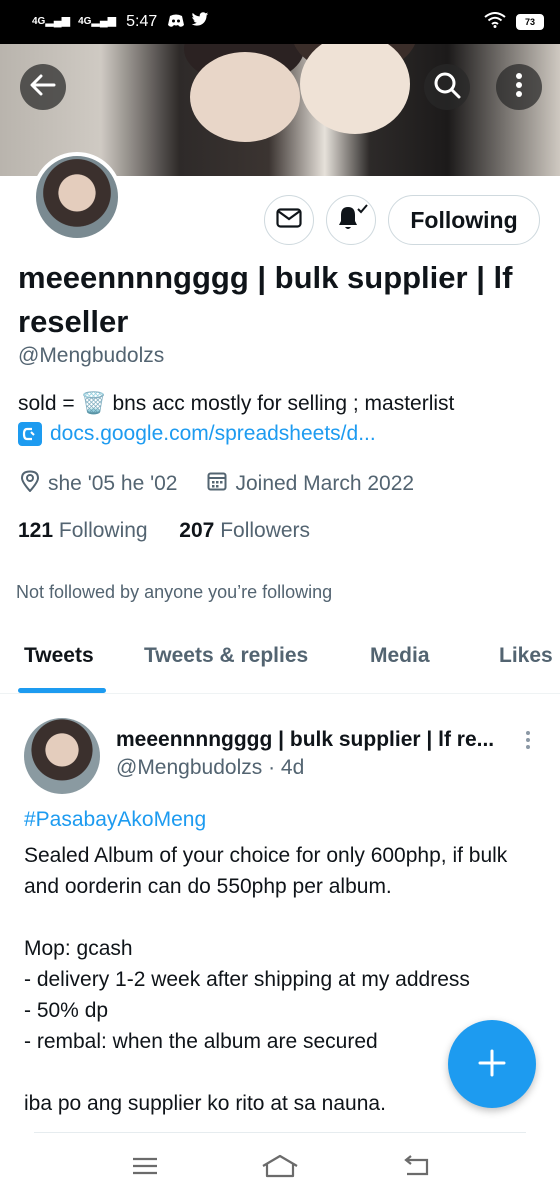  Describe the element at coordinates (174, 592) in the screenshot. I see `followed-by-context: Not followed by anyone you’re following` at that location.